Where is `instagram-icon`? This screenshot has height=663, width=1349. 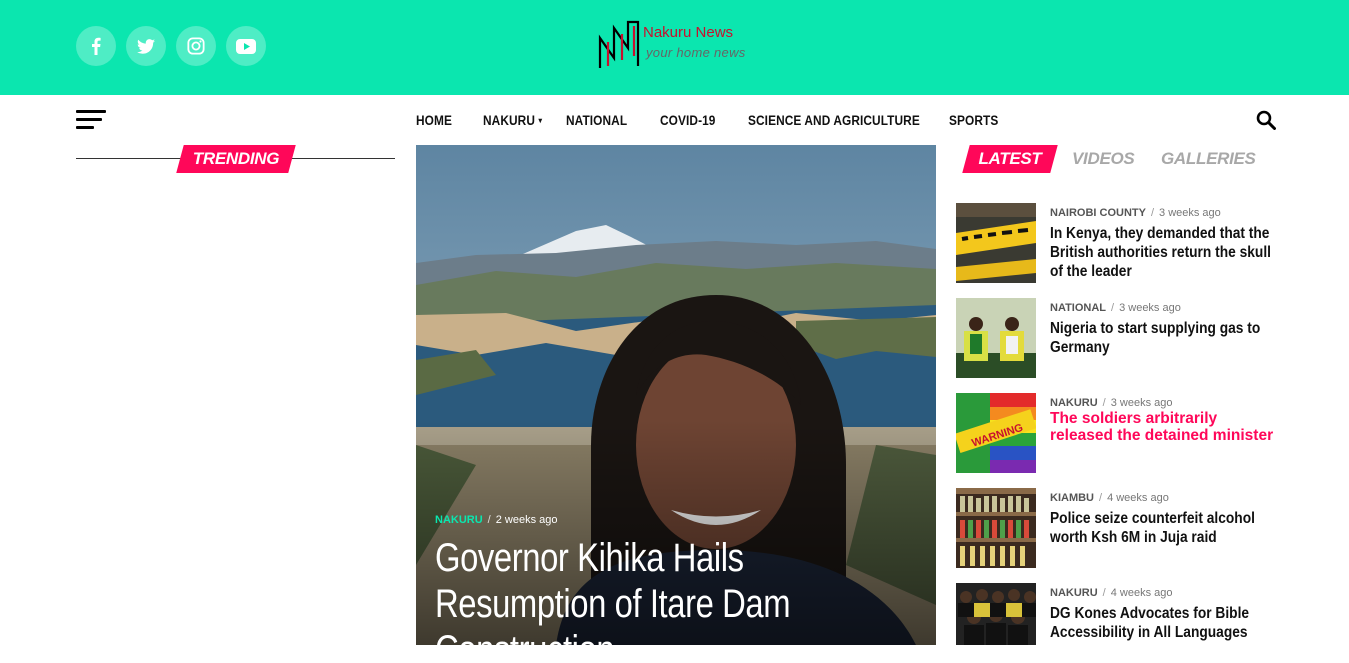
instagram-icon is located at coordinates (196, 46).